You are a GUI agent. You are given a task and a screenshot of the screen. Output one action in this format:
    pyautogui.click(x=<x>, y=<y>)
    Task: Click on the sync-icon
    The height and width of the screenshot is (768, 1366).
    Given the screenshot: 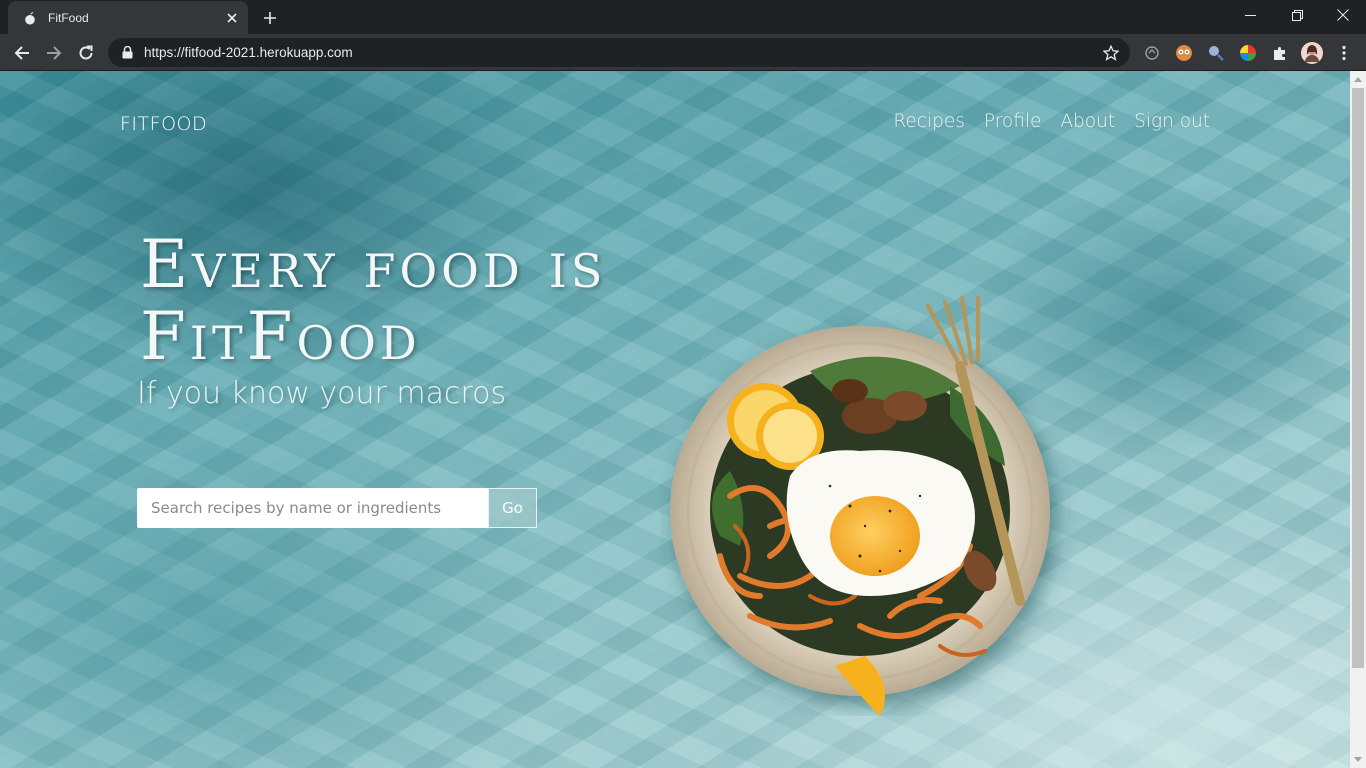 What is the action you would take?
    pyautogui.click(x=1152, y=53)
    